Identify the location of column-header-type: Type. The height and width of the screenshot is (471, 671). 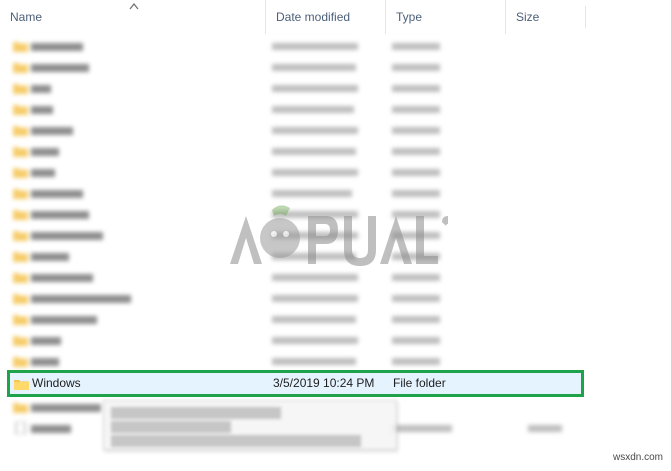
(445, 17).